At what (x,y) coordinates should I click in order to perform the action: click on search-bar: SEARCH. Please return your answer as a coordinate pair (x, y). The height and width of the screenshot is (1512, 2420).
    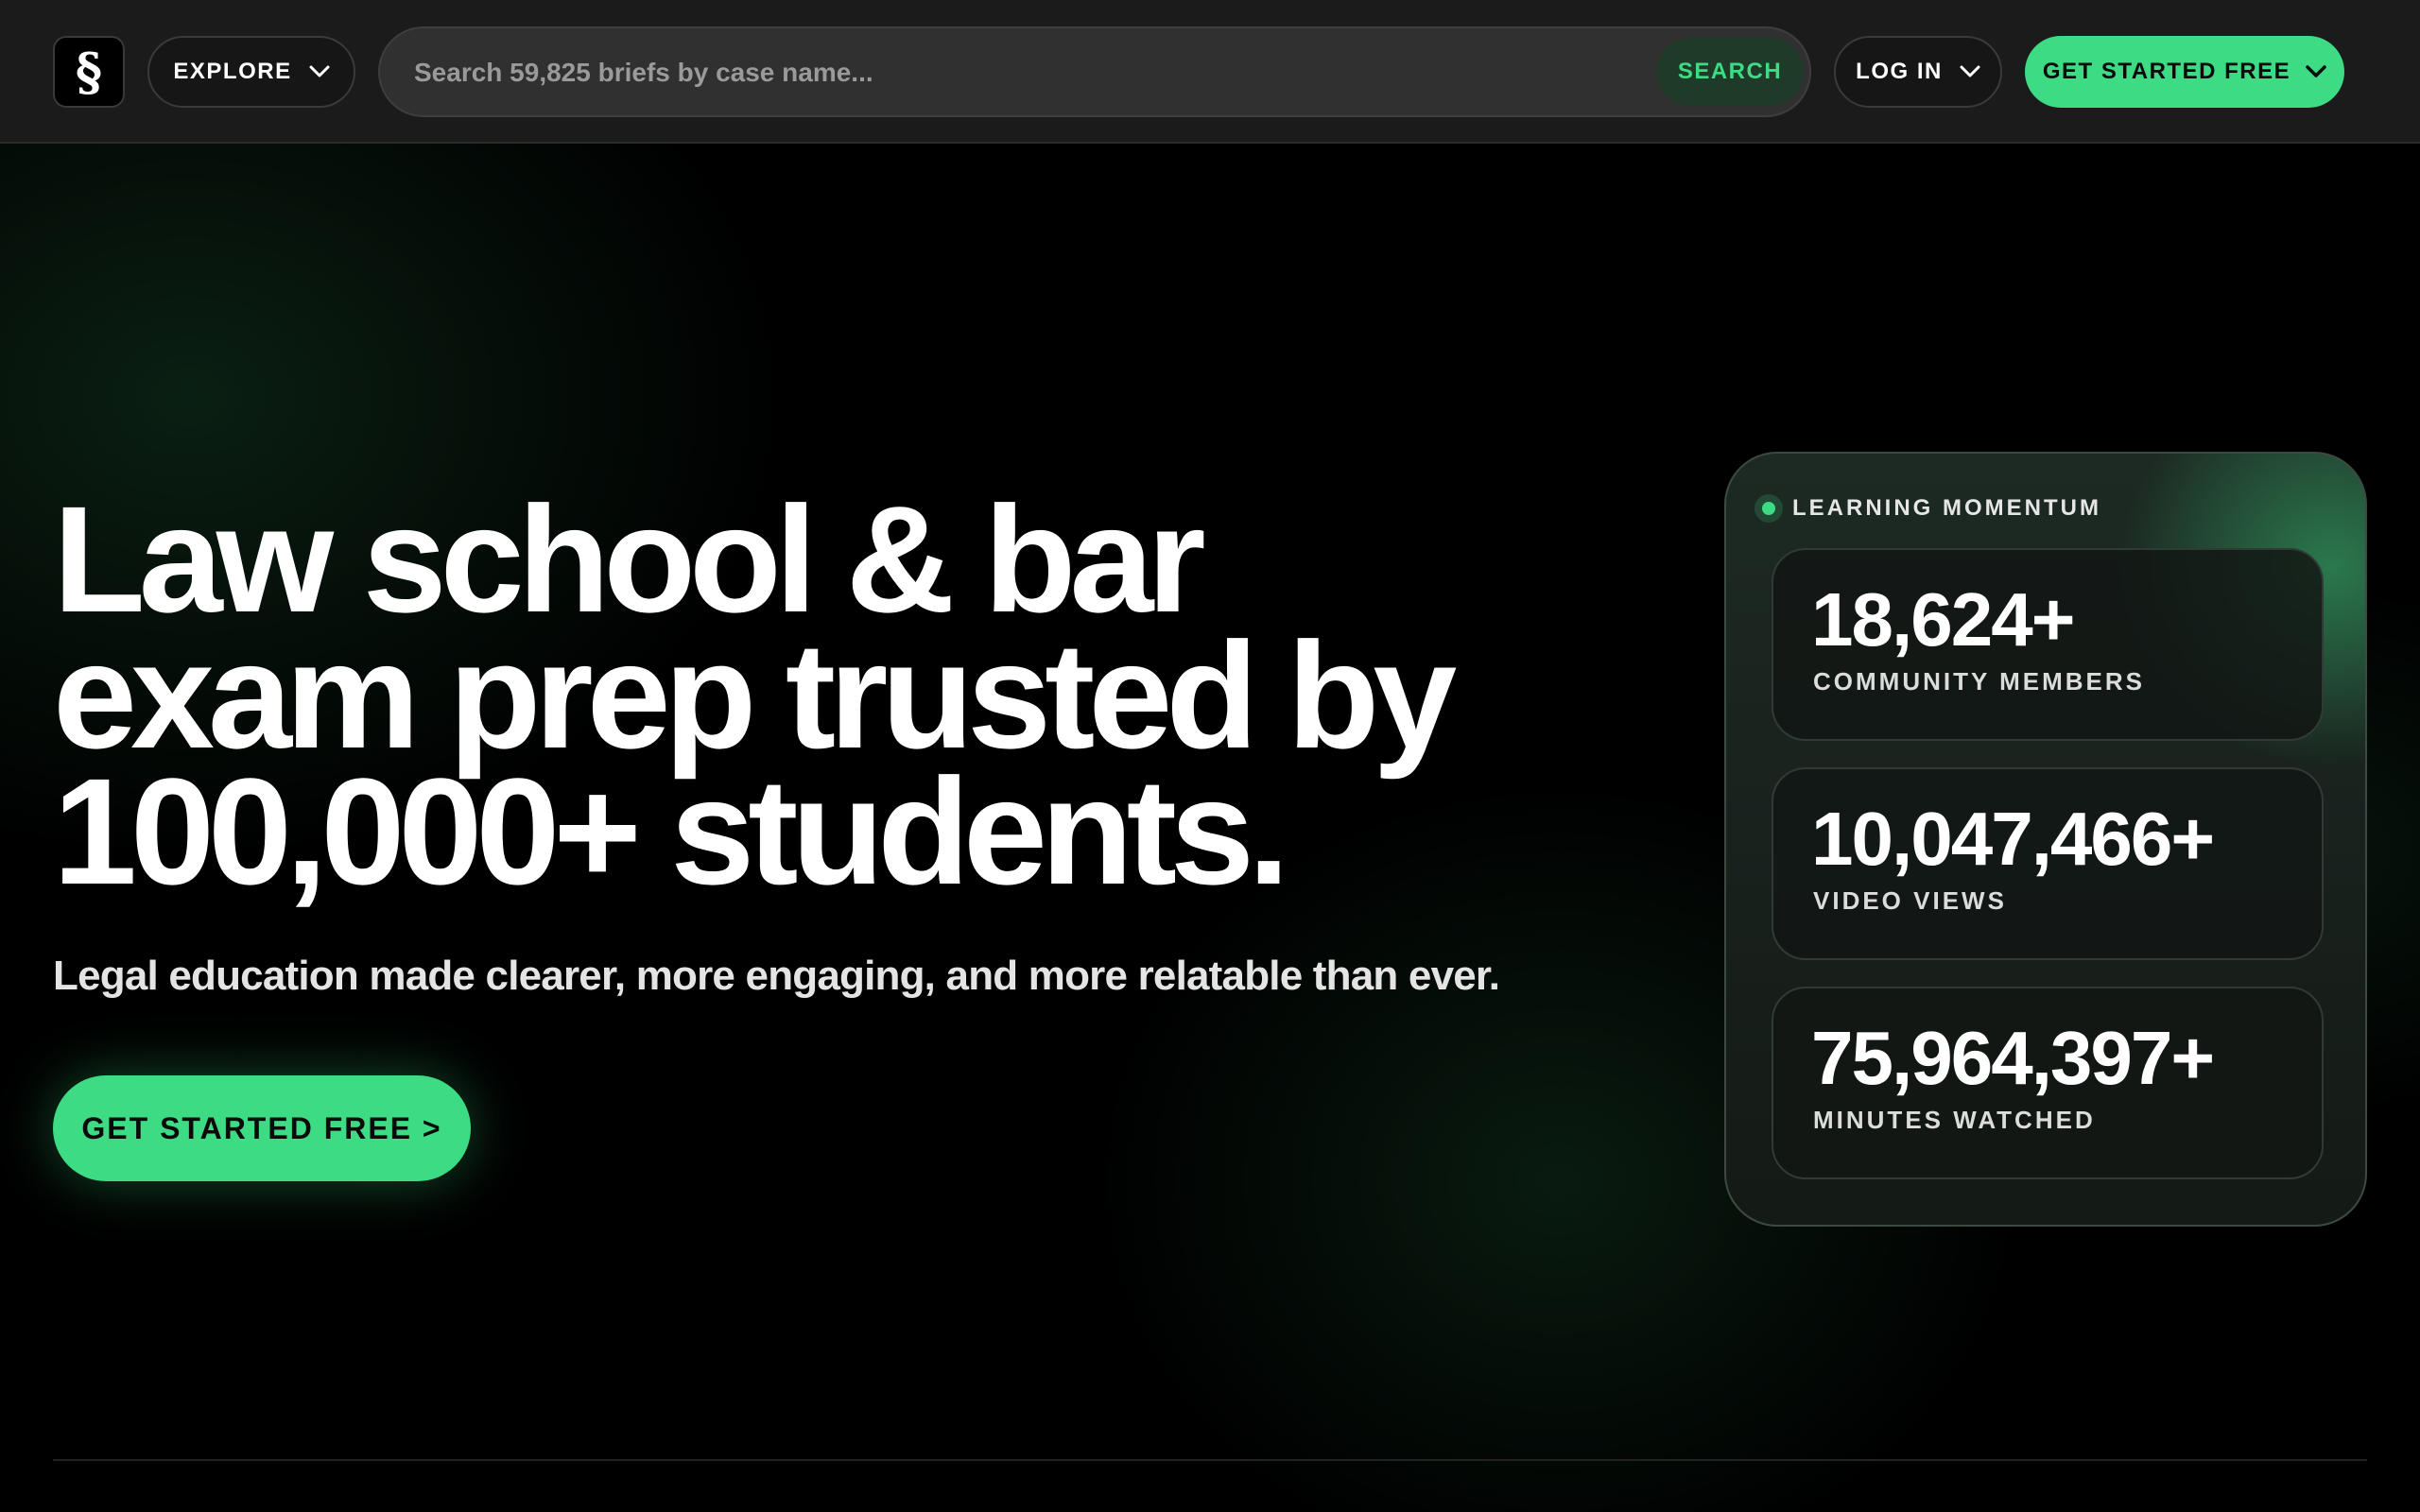
    Looking at the image, I should click on (1094, 71).